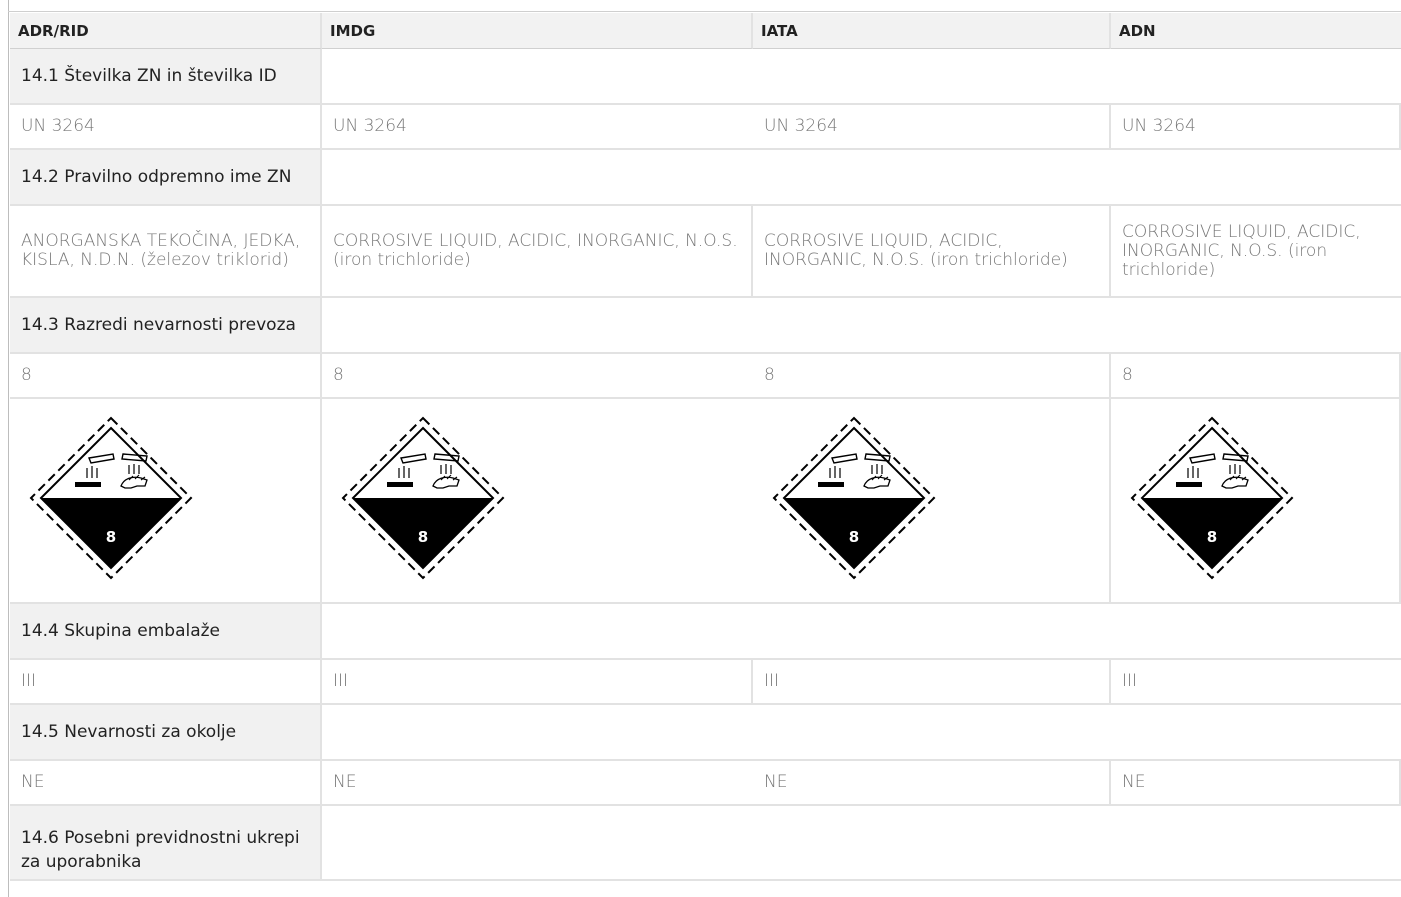 The height and width of the screenshot is (897, 1401). I want to click on packing-group-iata: III, so click(932, 682).